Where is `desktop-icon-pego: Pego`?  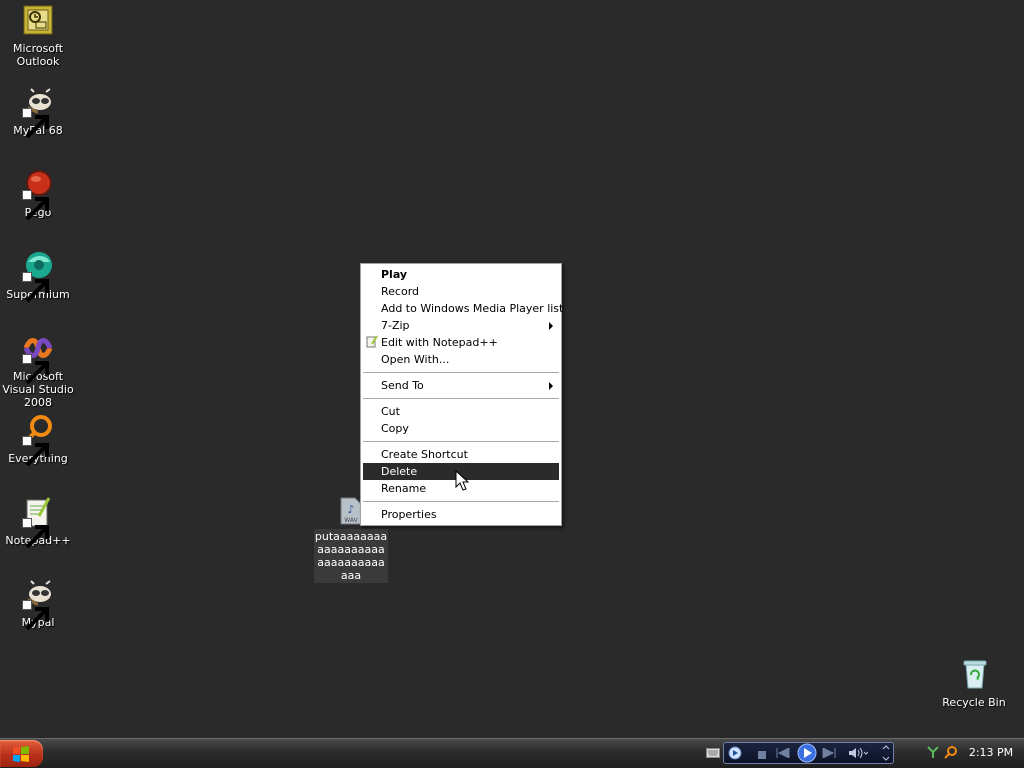 desktop-icon-pego: Pego is located at coordinates (38, 194).